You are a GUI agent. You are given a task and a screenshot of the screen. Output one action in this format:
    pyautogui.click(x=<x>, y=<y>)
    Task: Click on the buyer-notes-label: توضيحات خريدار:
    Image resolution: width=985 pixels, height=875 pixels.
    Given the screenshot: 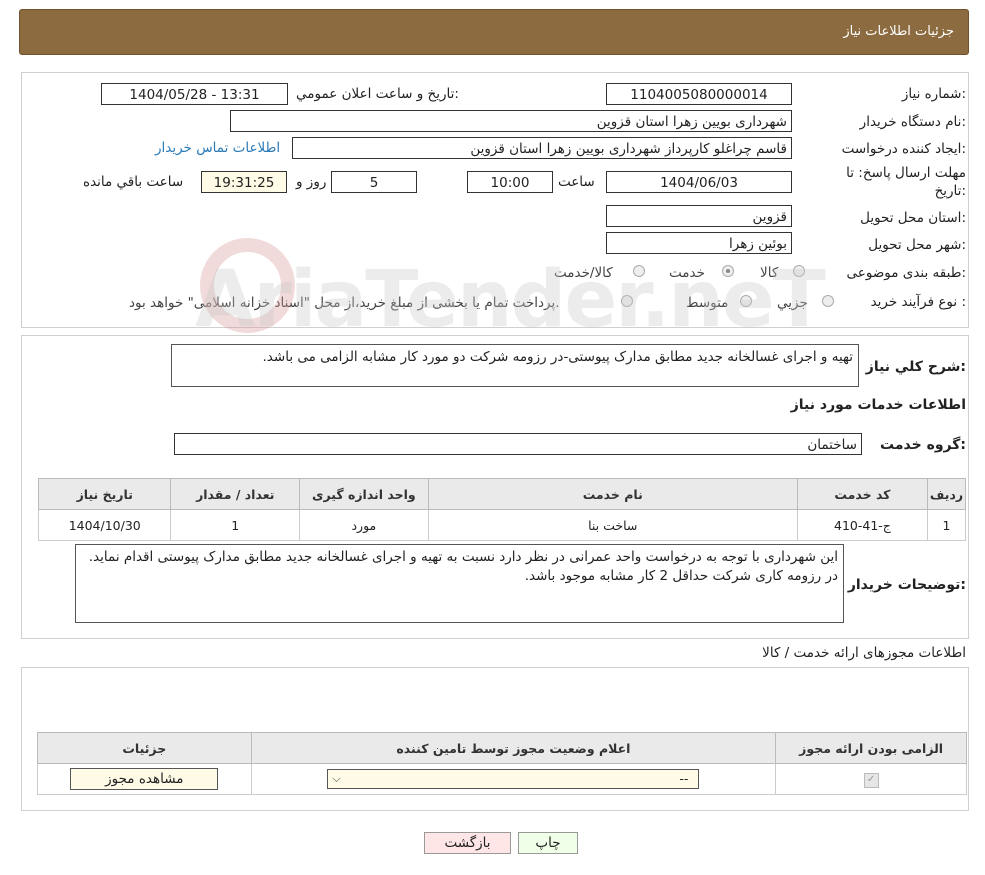 What is the action you would take?
    pyautogui.click(x=906, y=585)
    